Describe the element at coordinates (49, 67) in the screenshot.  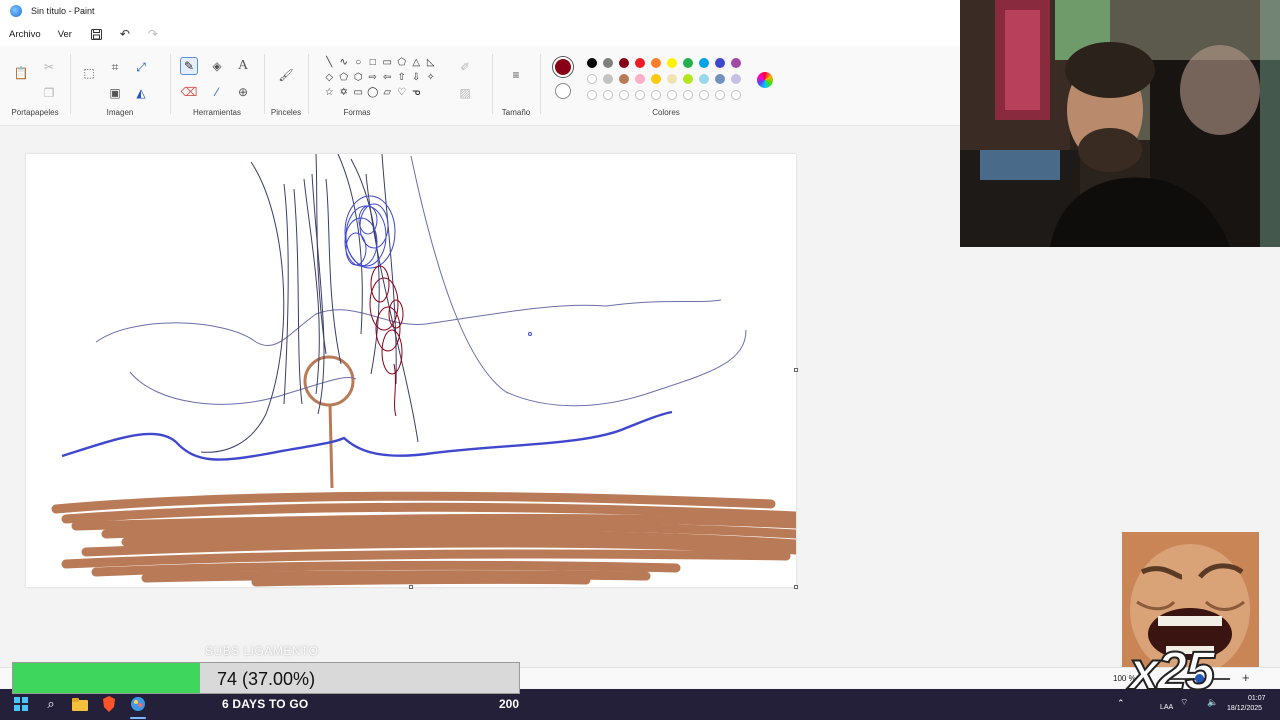
I see `cut-icon: ✂` at that location.